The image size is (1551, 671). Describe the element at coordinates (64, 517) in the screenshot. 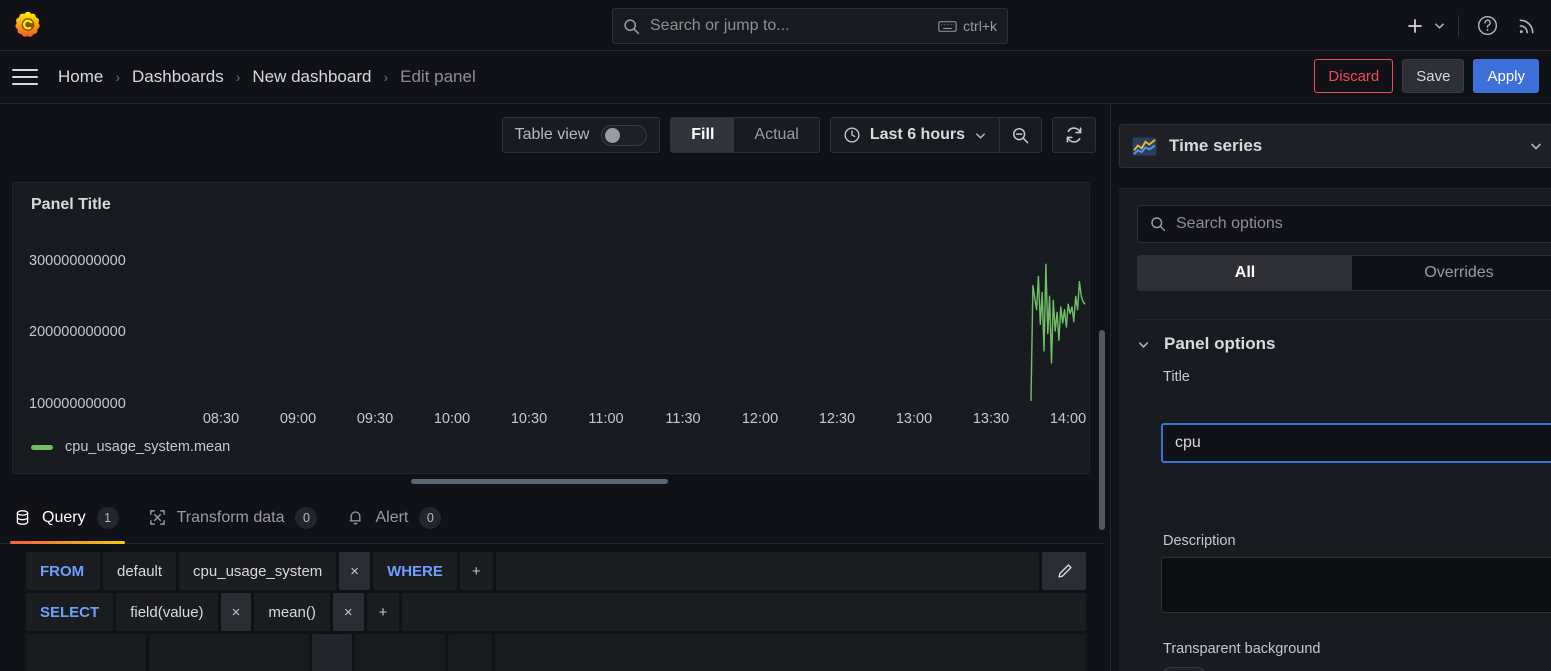

I see `tab-query-label: Query` at that location.